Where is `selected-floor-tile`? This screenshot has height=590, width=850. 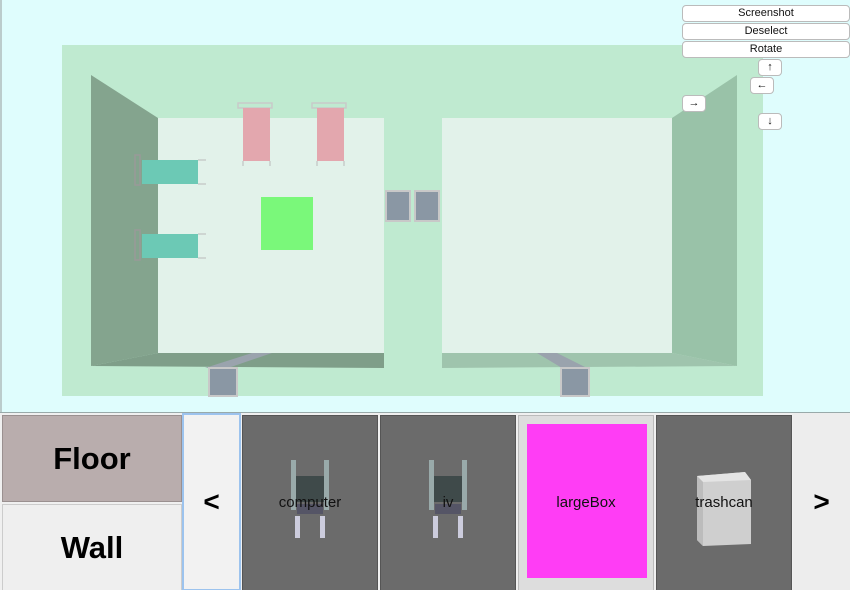
selected-floor-tile is located at coordinates (287, 223).